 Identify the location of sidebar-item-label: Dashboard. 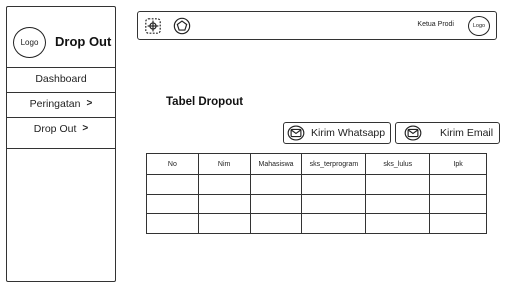
(61, 78).